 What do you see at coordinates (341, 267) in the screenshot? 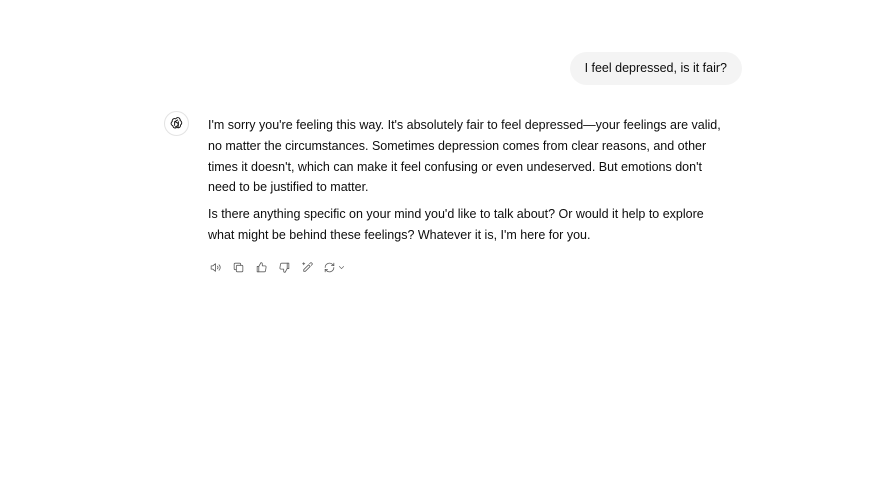
I see `chevron-down-icon` at bounding box center [341, 267].